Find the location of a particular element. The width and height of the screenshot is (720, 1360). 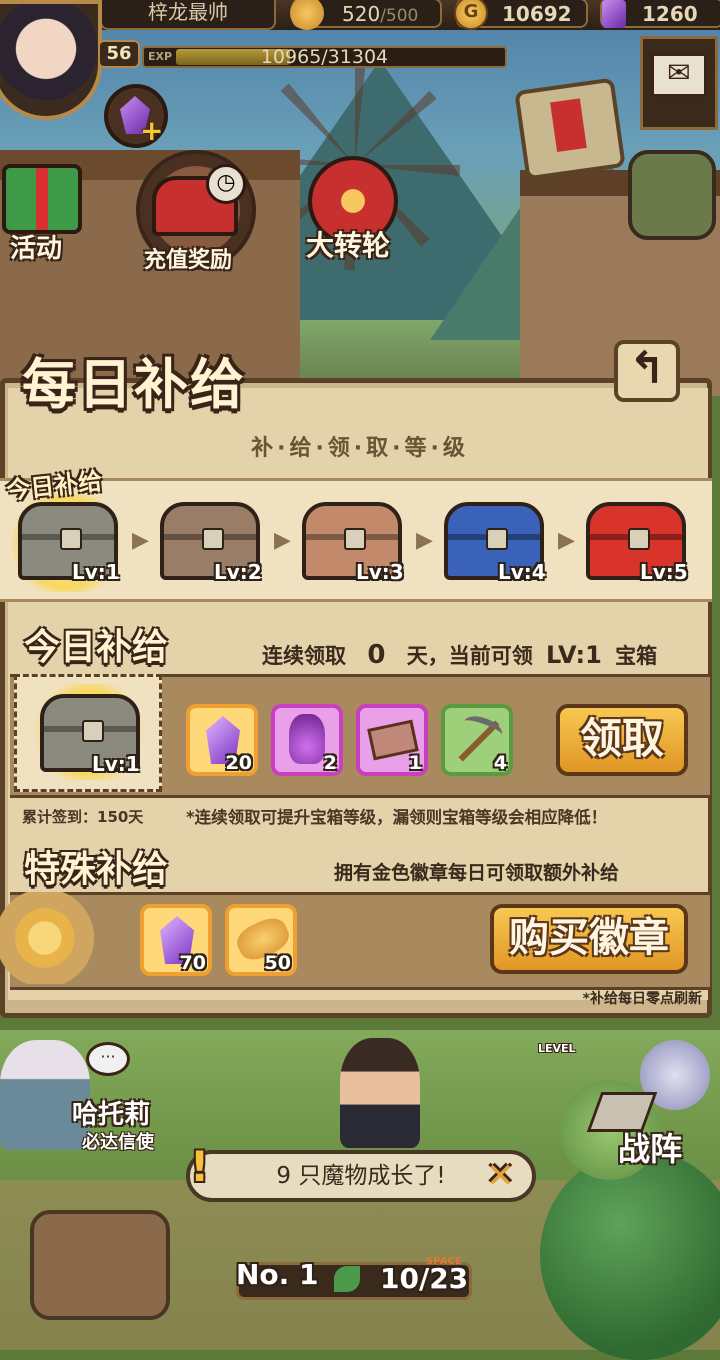

reward-count: 50 is located at coordinates (277, 963).